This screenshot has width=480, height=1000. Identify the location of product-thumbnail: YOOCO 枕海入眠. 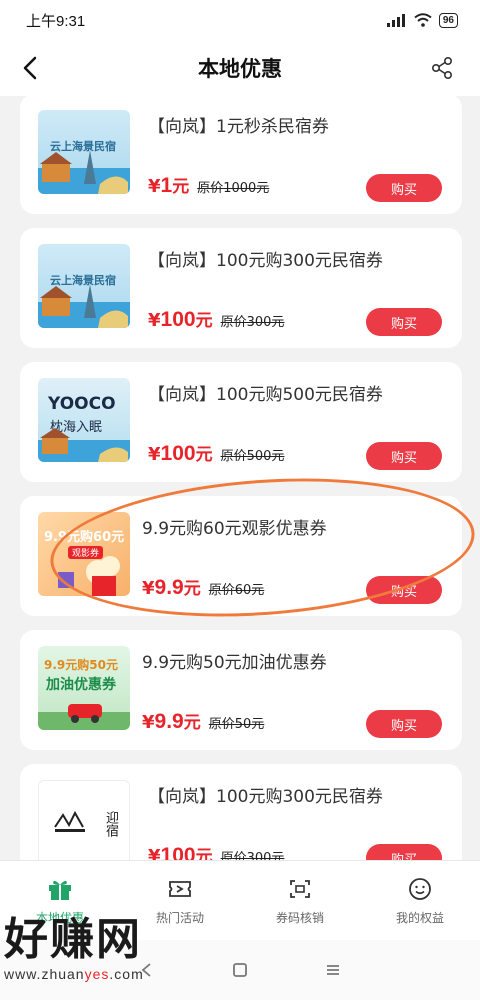
(84, 420).